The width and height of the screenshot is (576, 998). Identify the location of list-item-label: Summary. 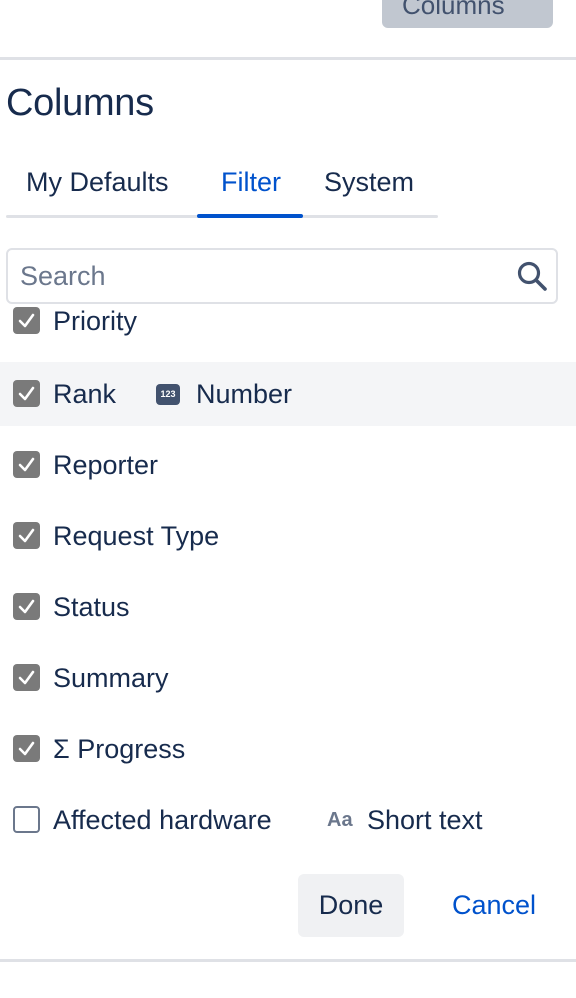
(111, 678).